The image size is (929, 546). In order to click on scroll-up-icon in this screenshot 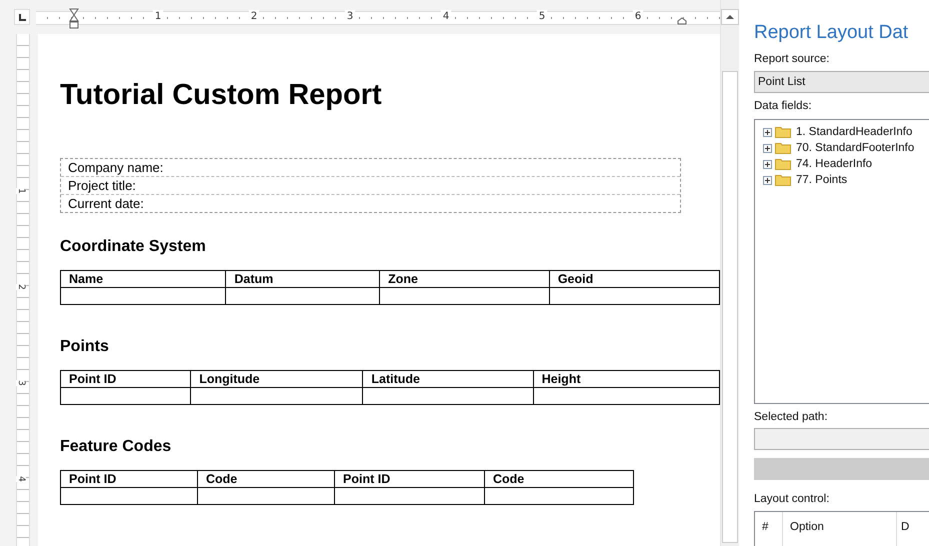, I will do `click(730, 17)`.